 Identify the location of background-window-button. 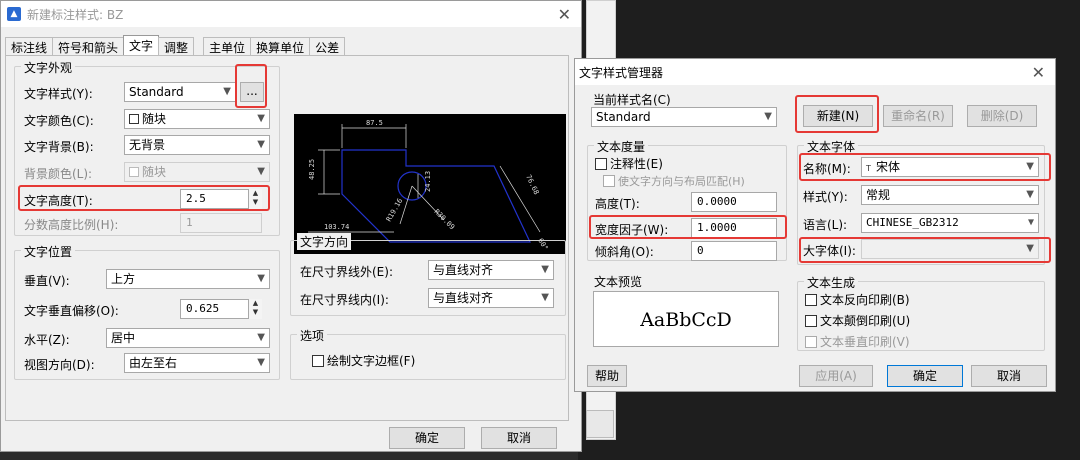
(600, 424).